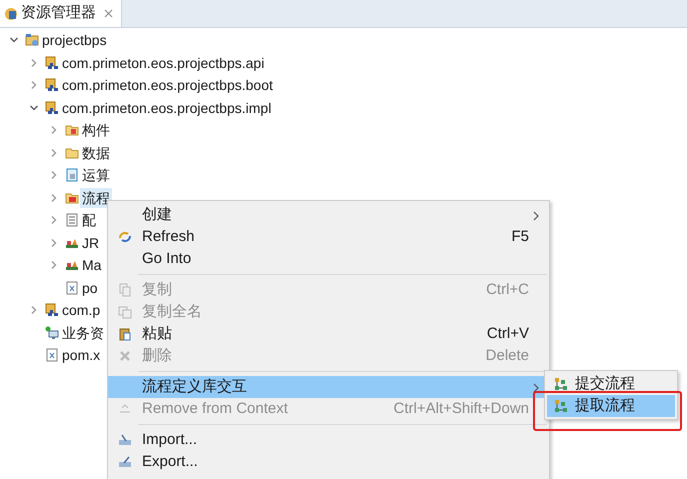 This screenshot has width=687, height=479. Describe the element at coordinates (611, 406) in the screenshot. I see `menu-item: 提取流程` at that location.